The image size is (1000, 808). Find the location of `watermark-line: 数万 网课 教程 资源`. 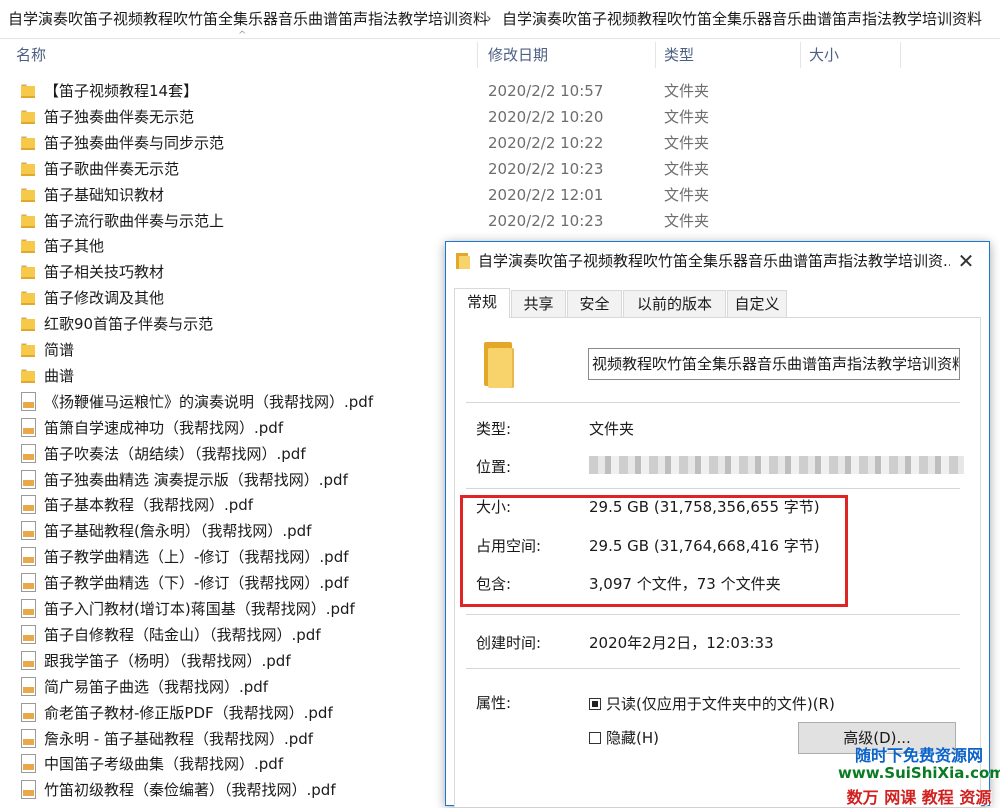

watermark-line: 数万 网课 教程 资源 is located at coordinates (919, 797).